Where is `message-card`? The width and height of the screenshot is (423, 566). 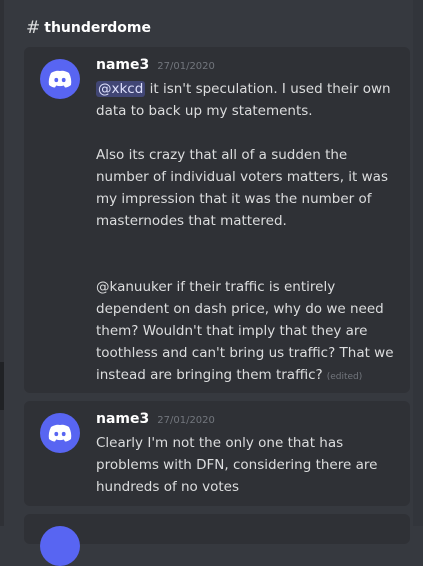
message-card is located at coordinates (217, 540).